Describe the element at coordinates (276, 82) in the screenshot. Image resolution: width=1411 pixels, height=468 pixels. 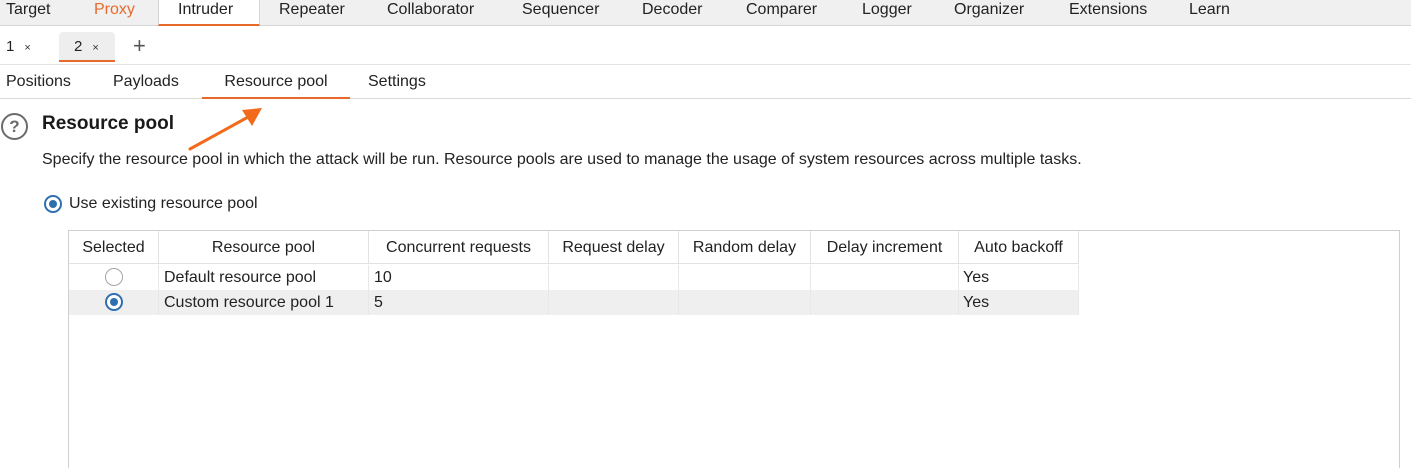
I see `tab-resource-pool: Resource pool` at that location.